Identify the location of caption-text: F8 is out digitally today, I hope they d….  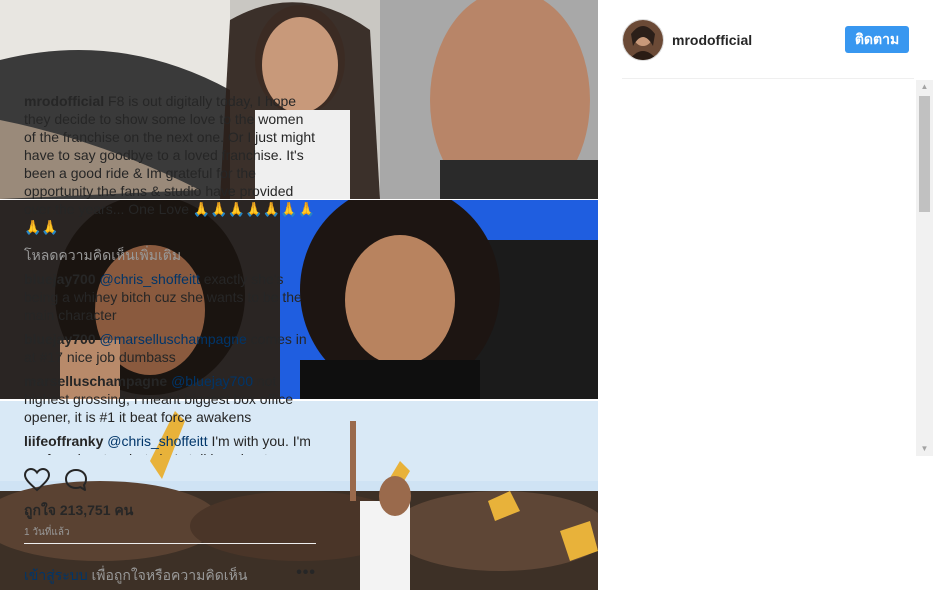
(170, 164).